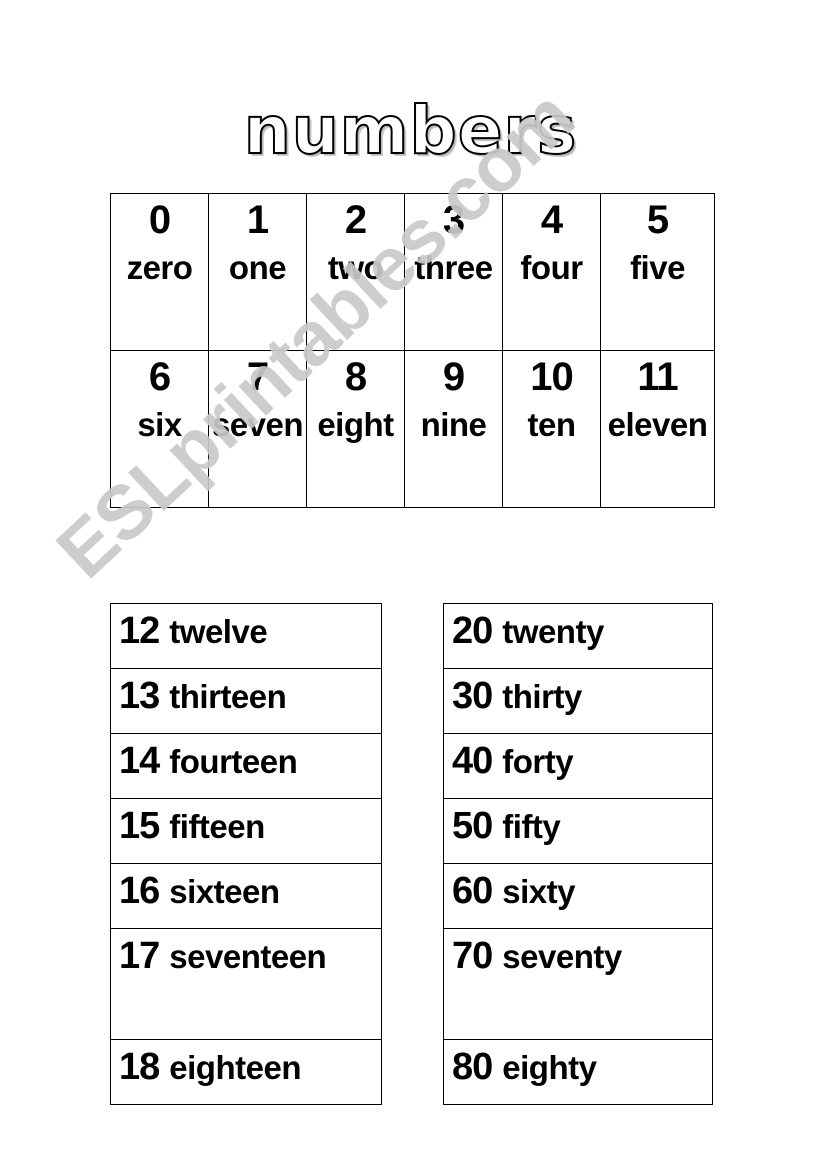 Image resolution: width=821 pixels, height=1169 pixels. I want to click on row-number: 16, so click(139, 891).